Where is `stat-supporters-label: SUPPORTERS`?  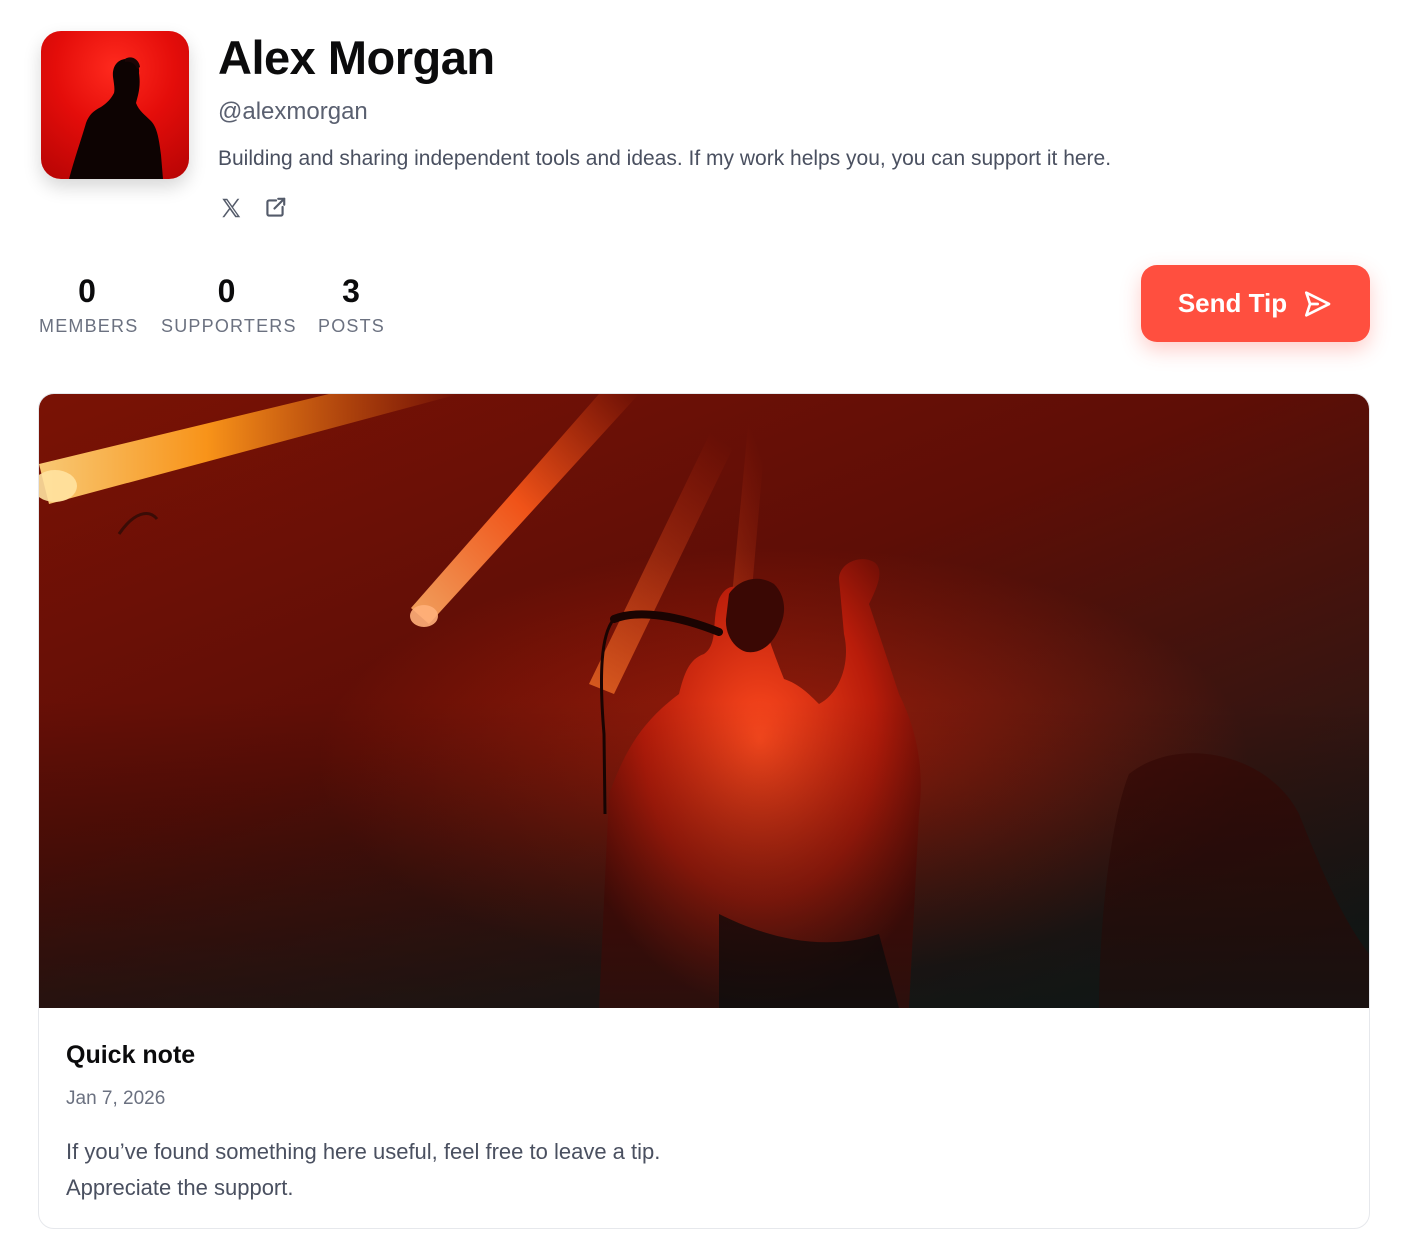
stat-supporters-label: SUPPORTERS is located at coordinates (229, 326).